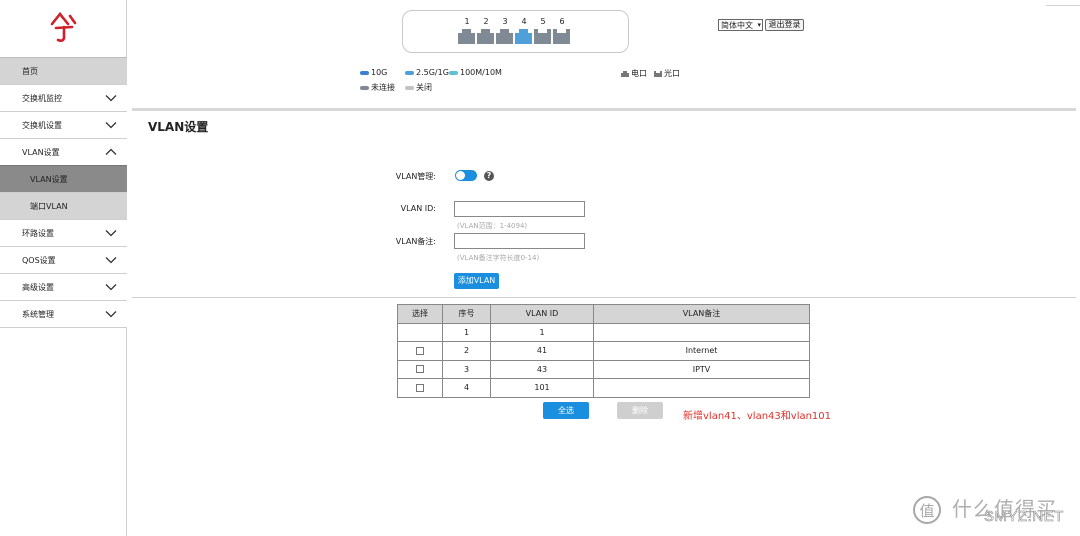 The width and height of the screenshot is (1080, 536). Describe the element at coordinates (566, 410) in the screenshot. I see `select-all-button: 全选` at that location.